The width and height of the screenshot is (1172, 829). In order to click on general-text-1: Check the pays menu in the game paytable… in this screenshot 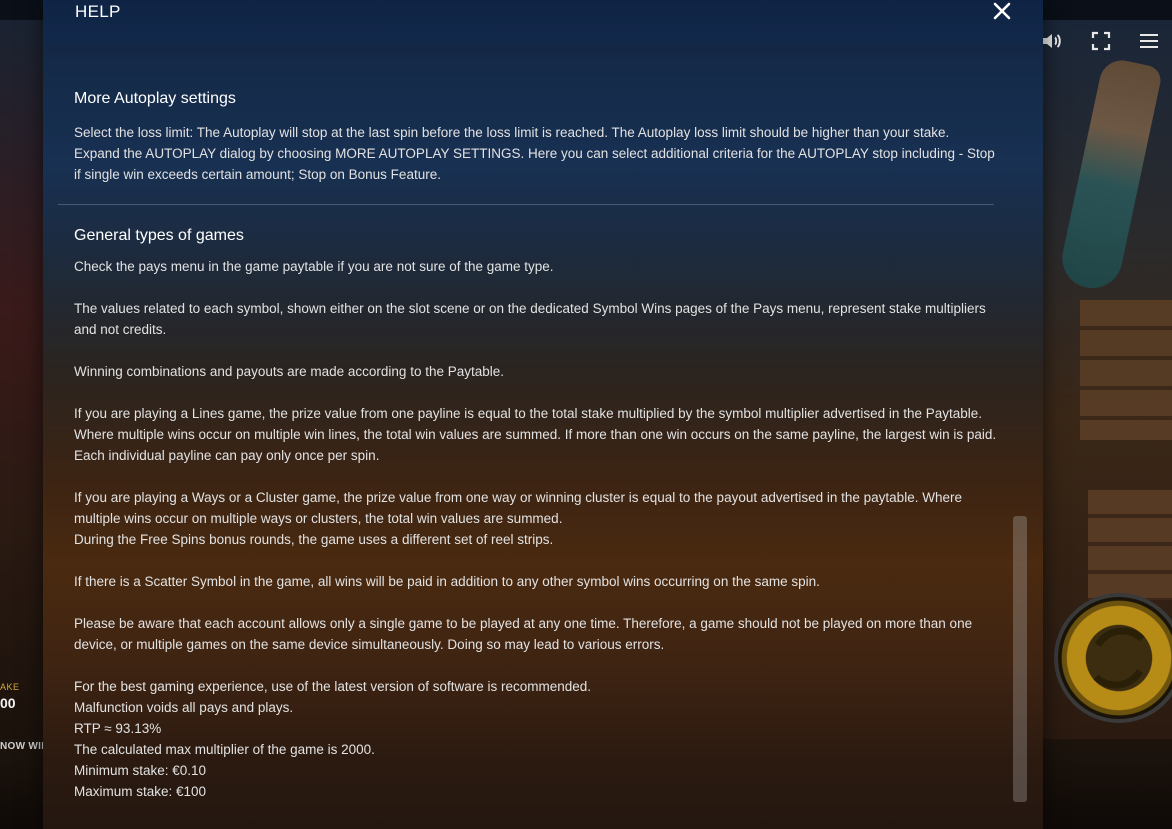, I will do `click(314, 266)`.